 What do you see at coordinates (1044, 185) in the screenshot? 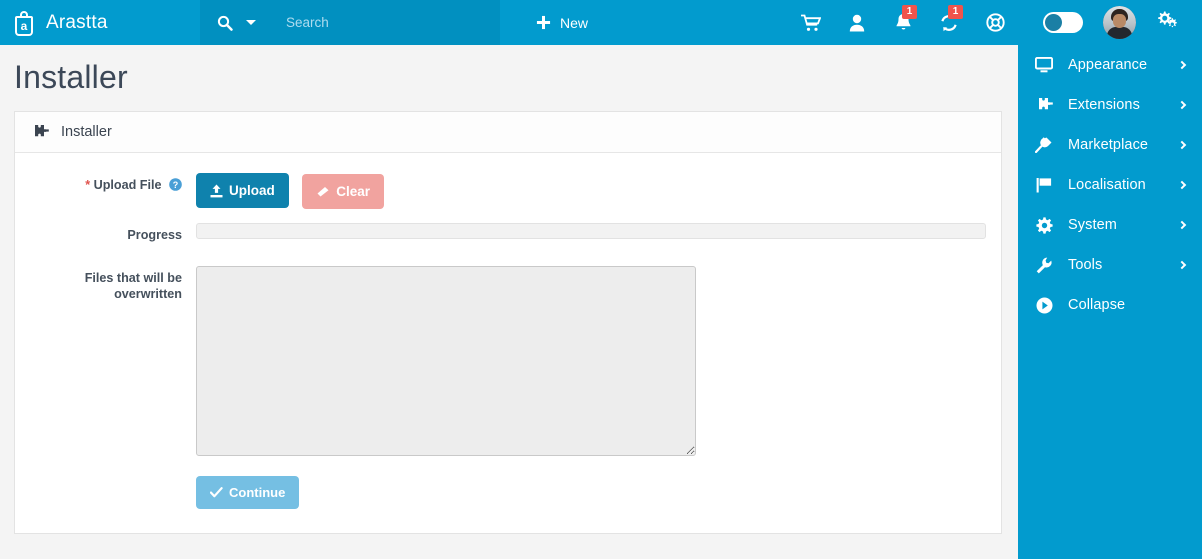
I see `flag-icon` at bounding box center [1044, 185].